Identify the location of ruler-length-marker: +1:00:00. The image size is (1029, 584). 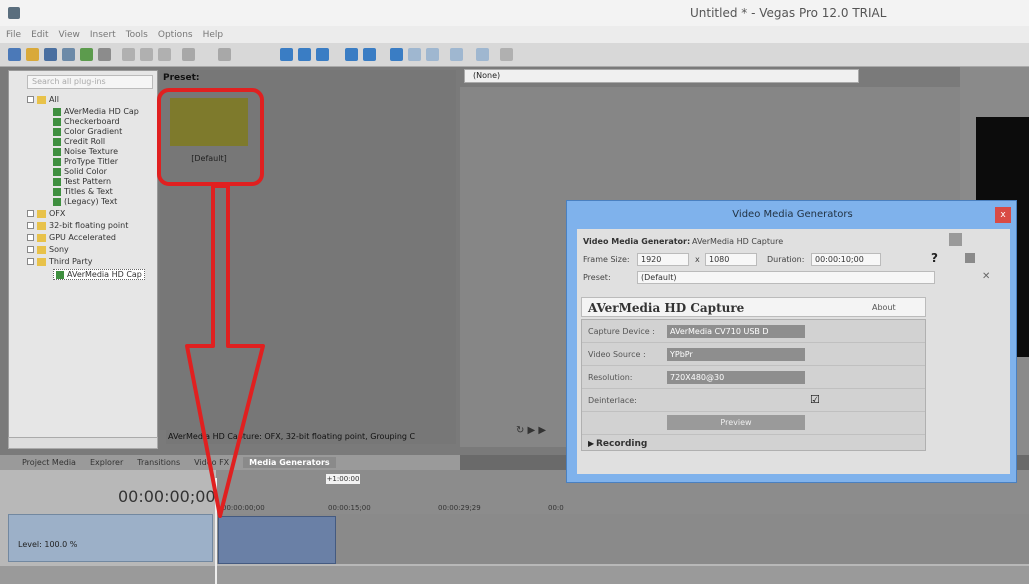
(343, 479).